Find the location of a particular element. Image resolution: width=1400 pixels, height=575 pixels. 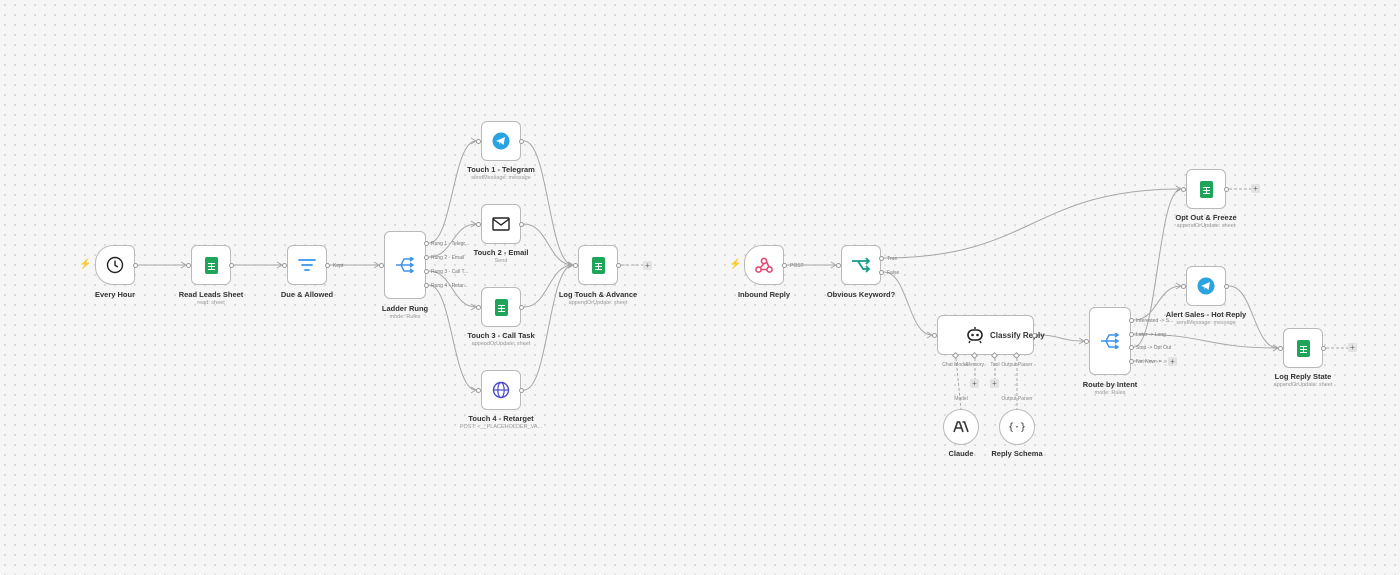

node-label: Obvious Keyword? is located at coordinates (861, 294).